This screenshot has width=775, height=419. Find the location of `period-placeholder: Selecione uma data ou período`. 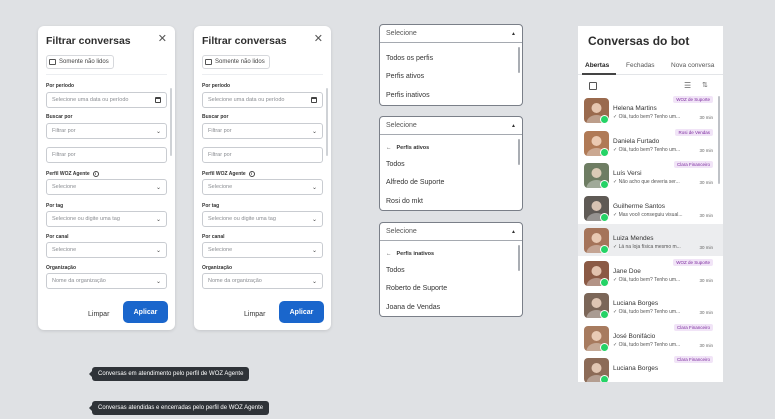

period-placeholder: Selecione uma data ou período is located at coordinates (246, 100).